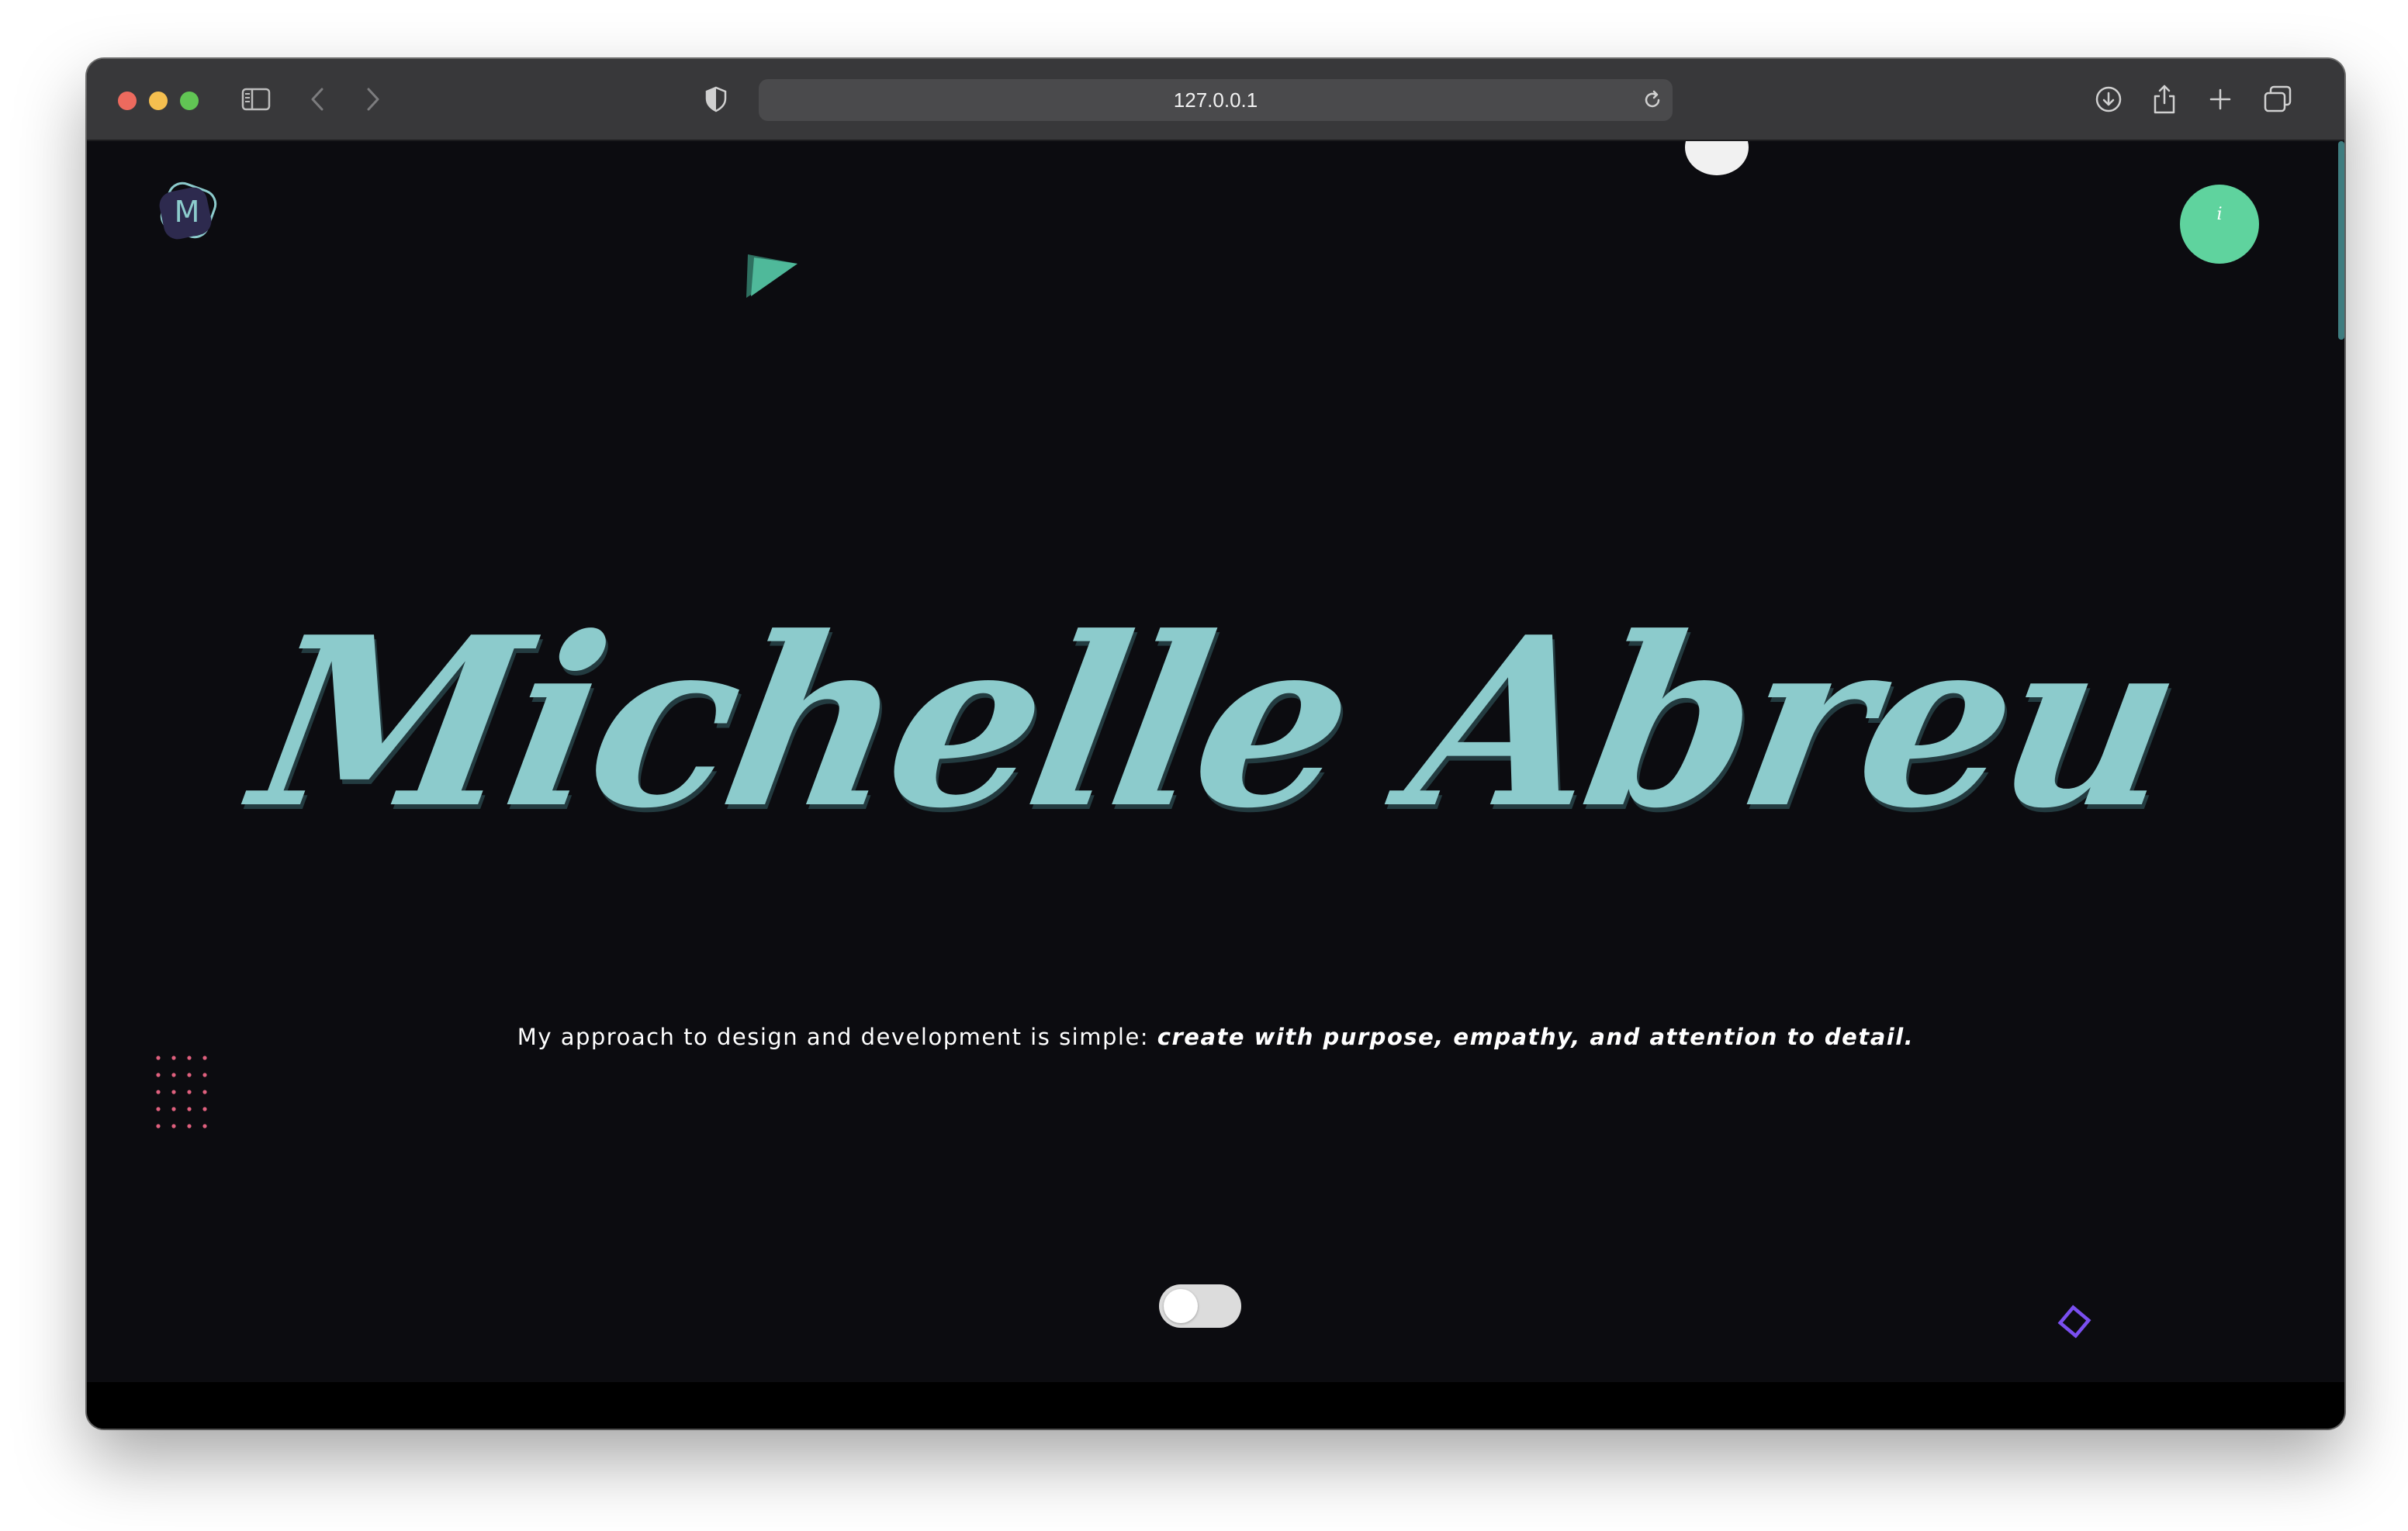 The image size is (2408, 1531). Describe the element at coordinates (716, 99) in the screenshot. I see `shield-icon` at that location.